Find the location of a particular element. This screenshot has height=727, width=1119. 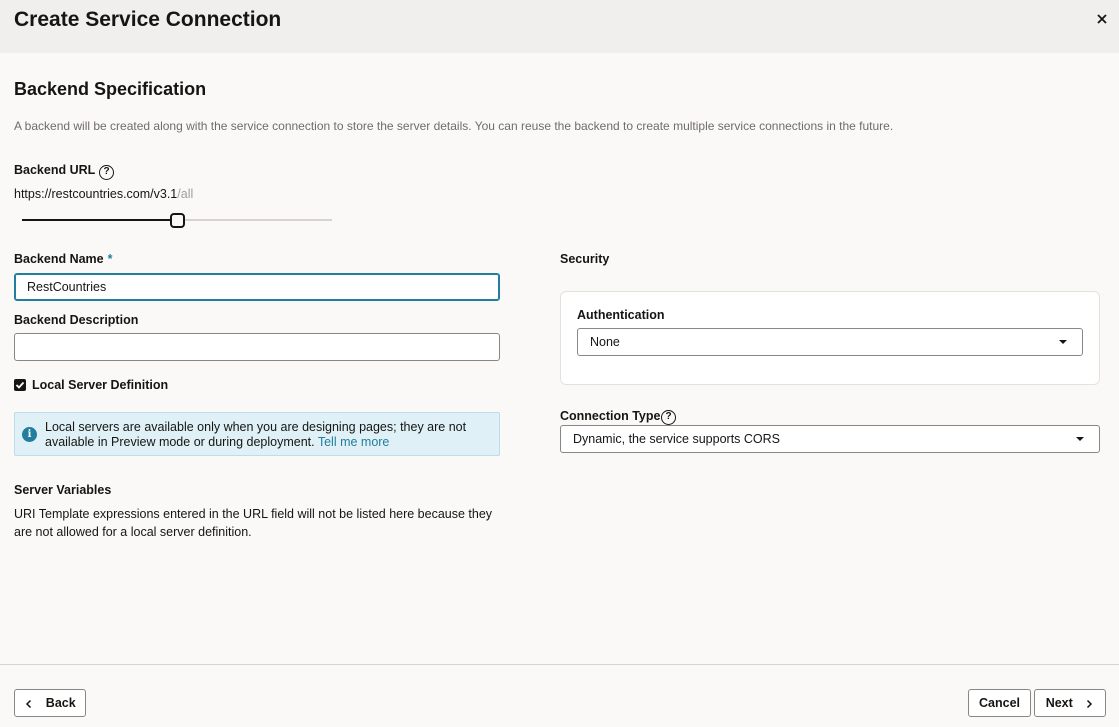

back-button: Back is located at coordinates (50, 703).